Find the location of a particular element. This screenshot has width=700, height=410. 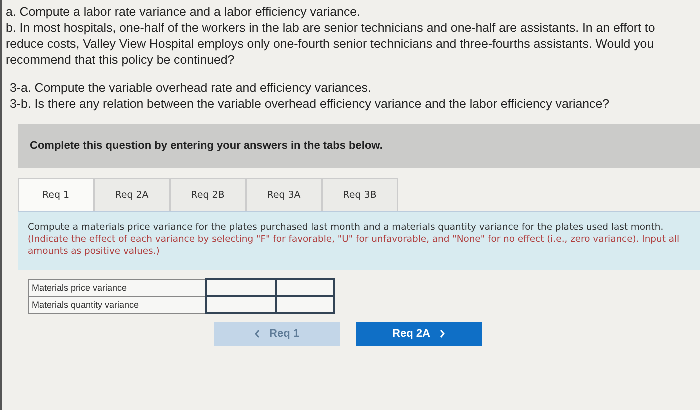

table-cell: Materials quantity variance is located at coordinates (117, 304).